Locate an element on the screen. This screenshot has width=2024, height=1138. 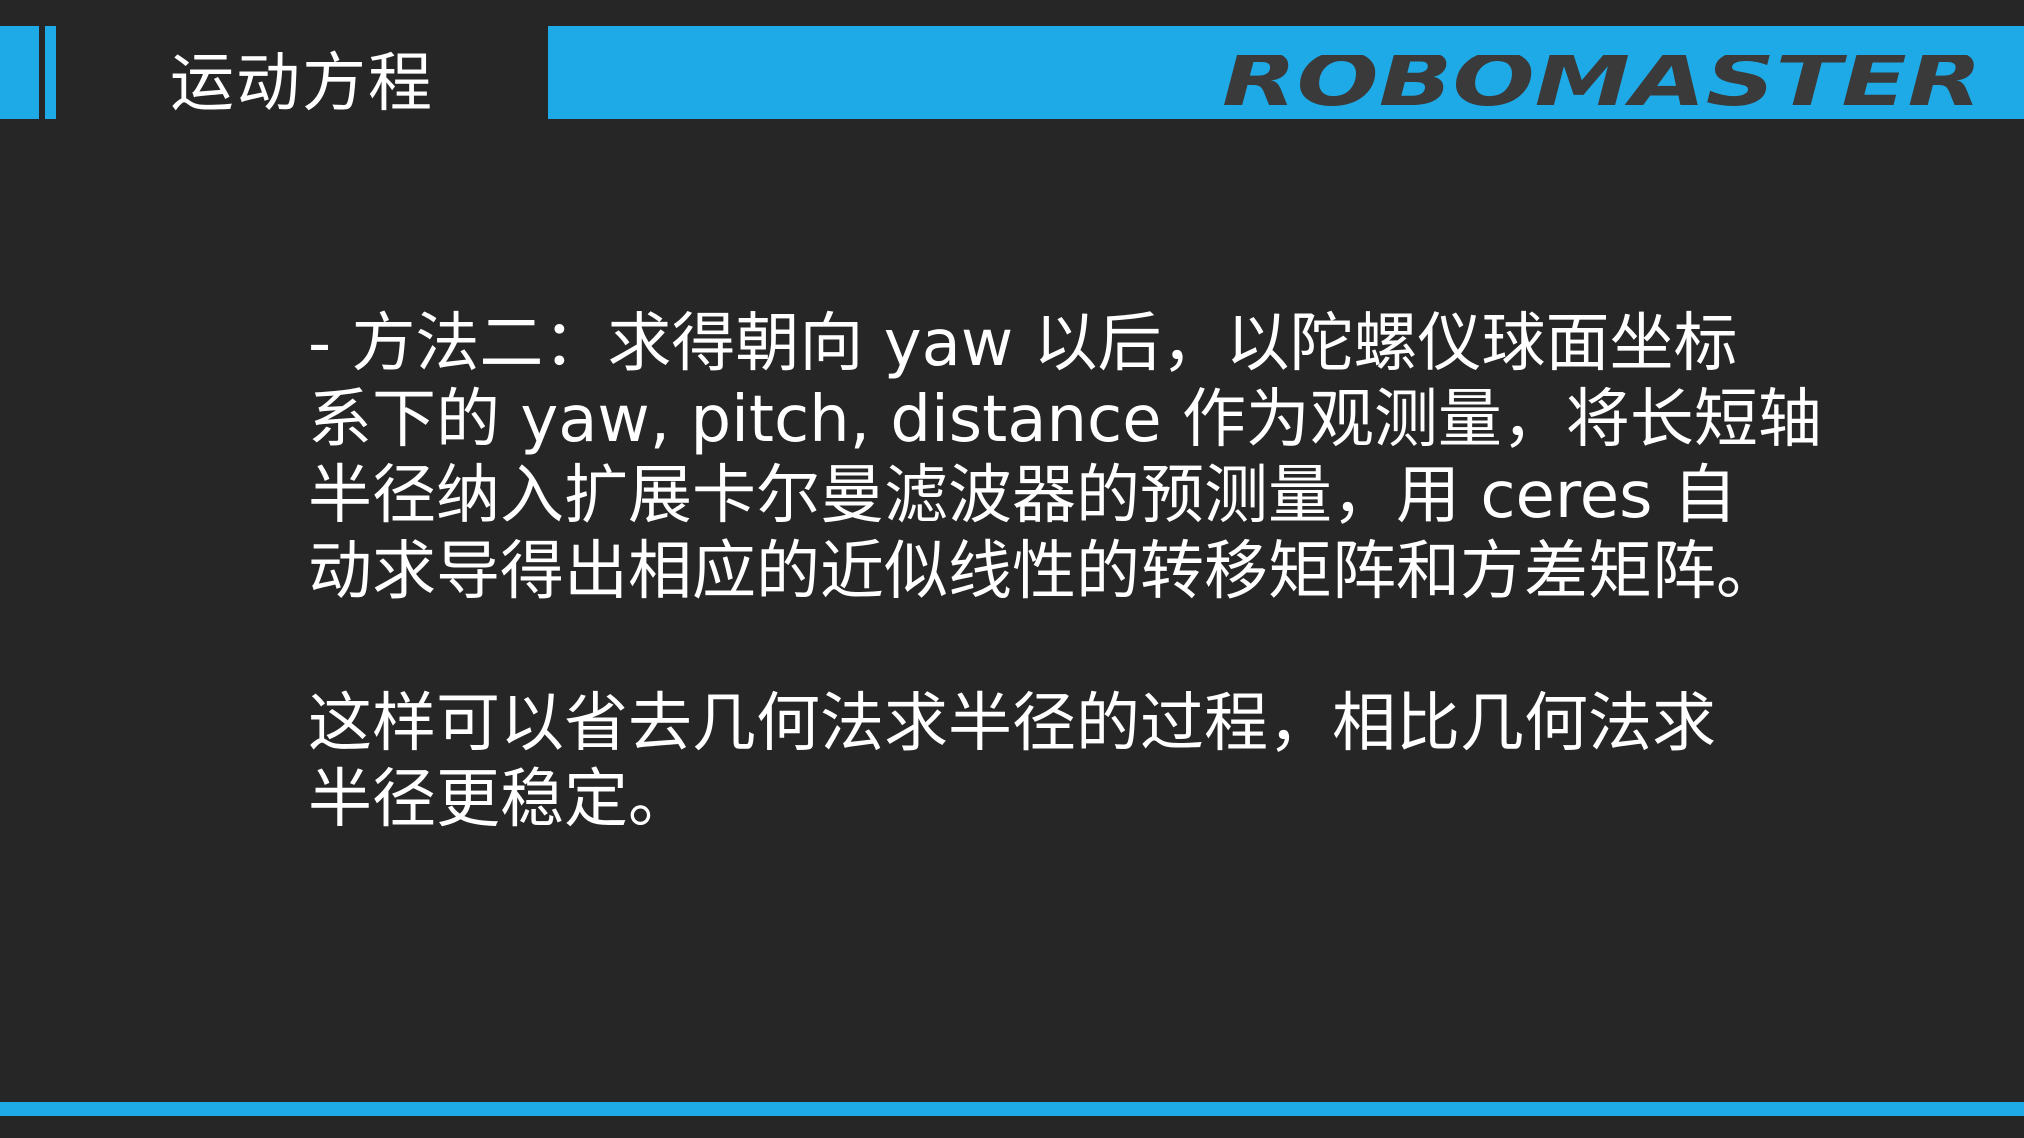
footer-accent-bar is located at coordinates (1012, 1109).